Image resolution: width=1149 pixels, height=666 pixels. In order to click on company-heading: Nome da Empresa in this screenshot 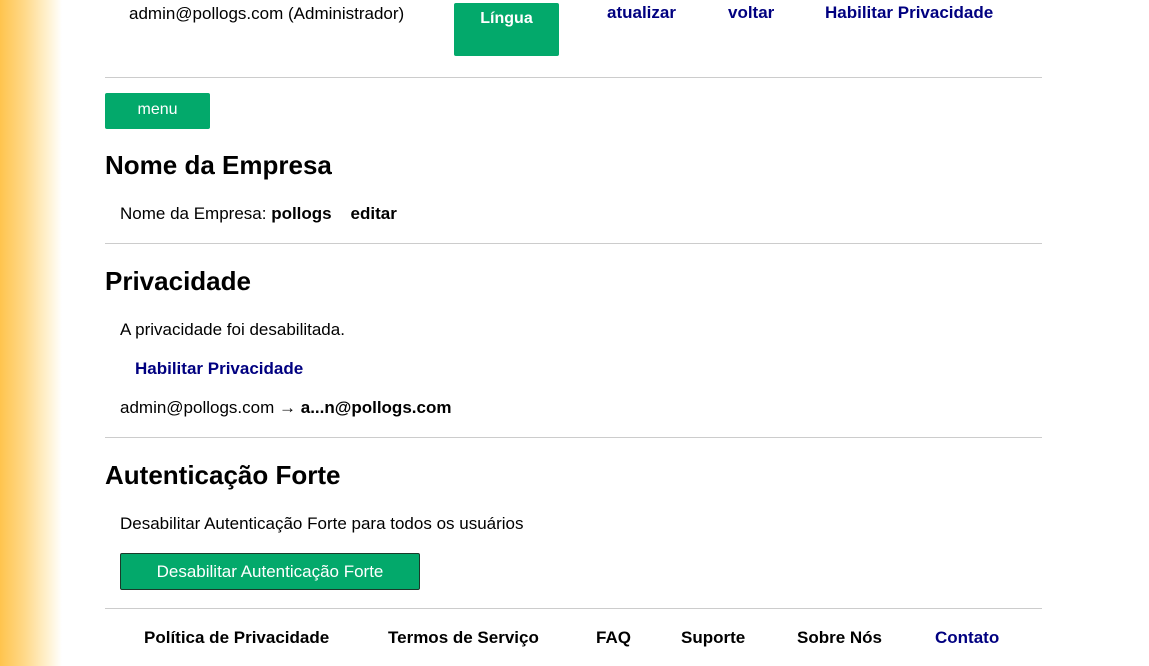, I will do `click(218, 165)`.